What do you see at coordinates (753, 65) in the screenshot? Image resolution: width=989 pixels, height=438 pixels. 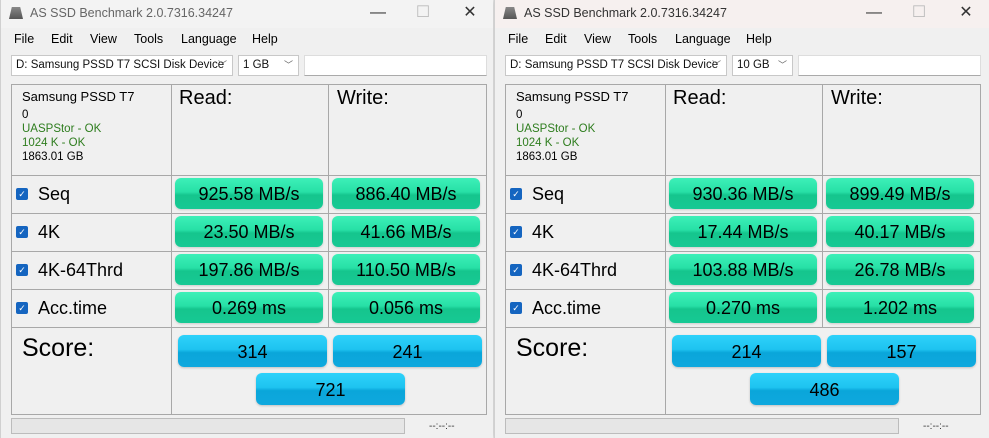 I see `size-select-value: 10 GB` at bounding box center [753, 65].